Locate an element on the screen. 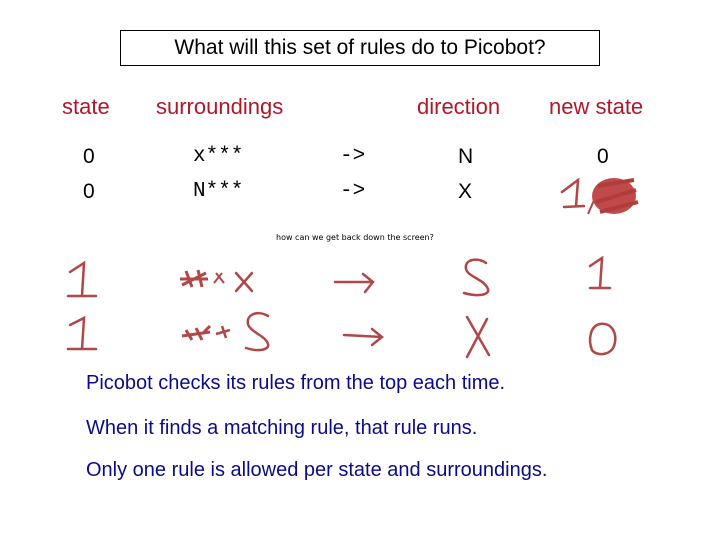 Image resolution: width=720 pixels, height=540 pixels. handwritten-note: how can we get back down the screen? is located at coordinates (355, 237).